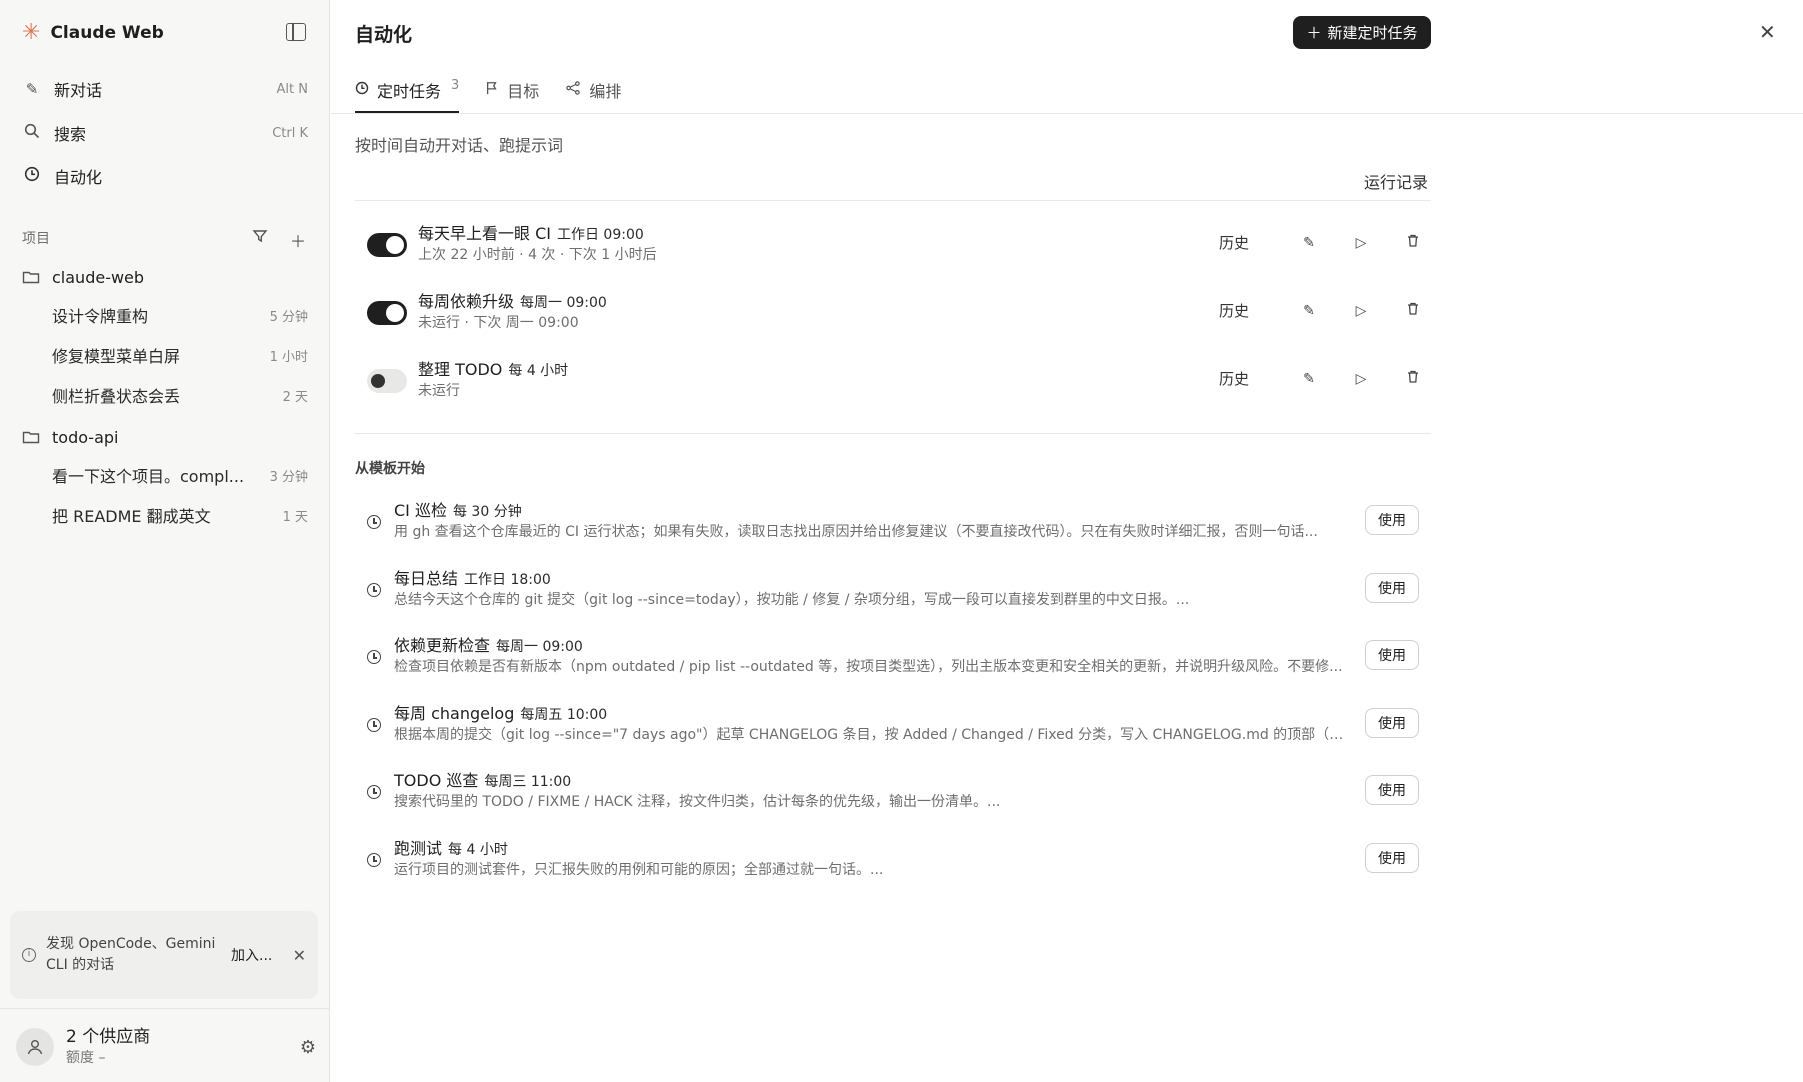 This screenshot has height=1082, width=1803. I want to click on tabs: 定时任务 3 目标 编排, so click(488, 95).